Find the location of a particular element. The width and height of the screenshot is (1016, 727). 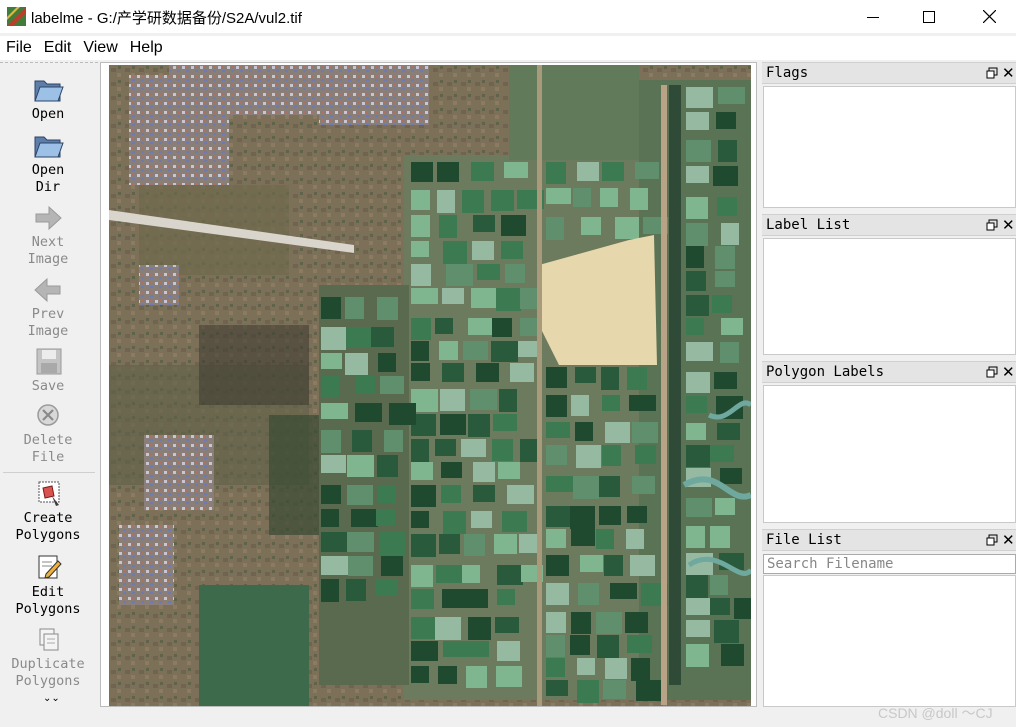

prev-image-label-line1: Prev is located at coordinates (48, 314).